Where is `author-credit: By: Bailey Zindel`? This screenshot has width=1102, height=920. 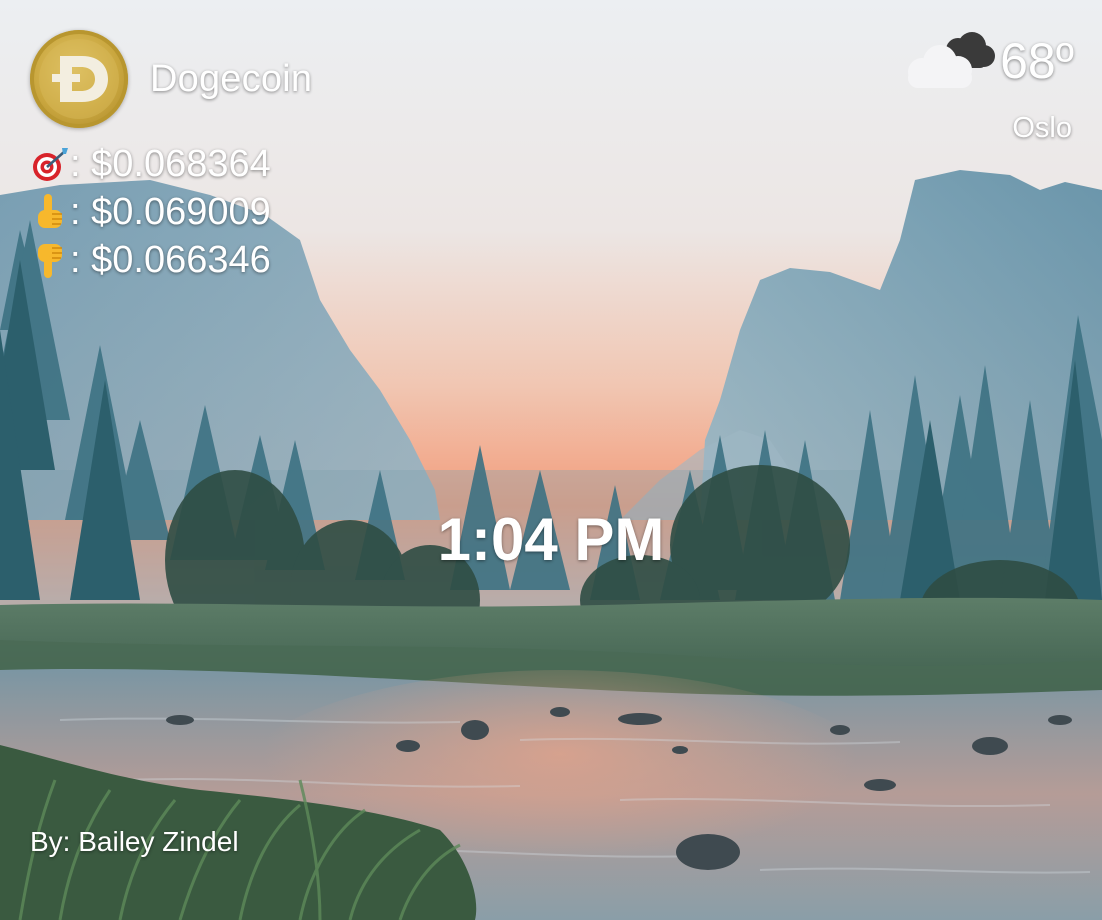
author-credit: By: Bailey Zindel is located at coordinates (134, 841).